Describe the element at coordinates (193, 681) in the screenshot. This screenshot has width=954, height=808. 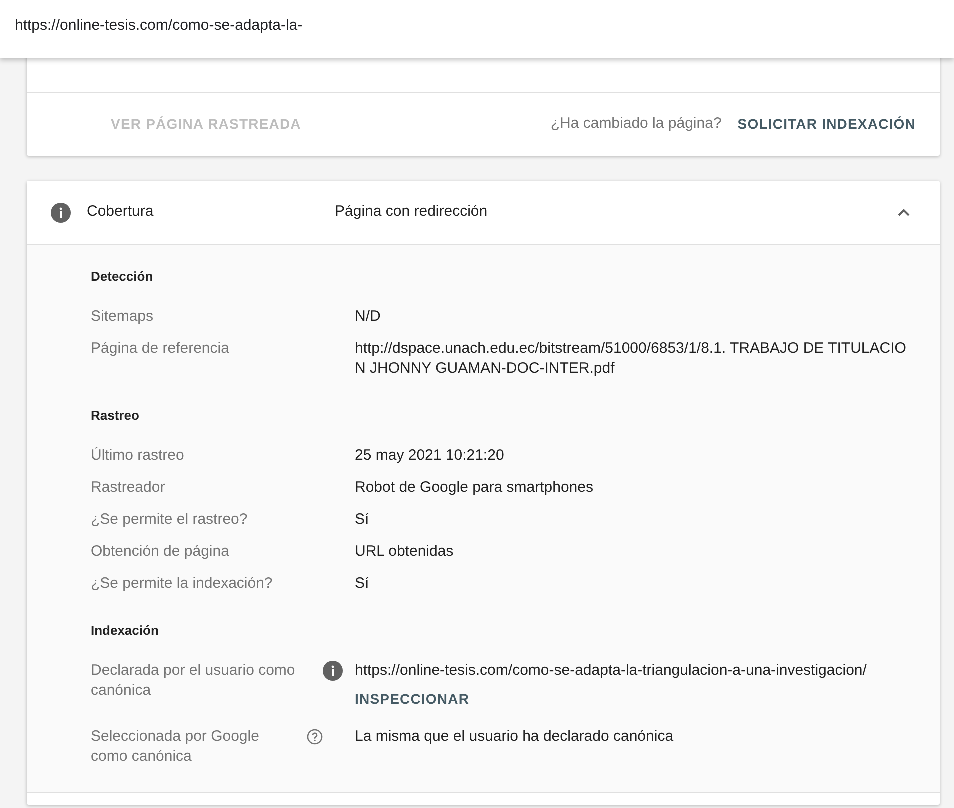
I see `field-label: Declarada por el usuario como canónica` at that location.